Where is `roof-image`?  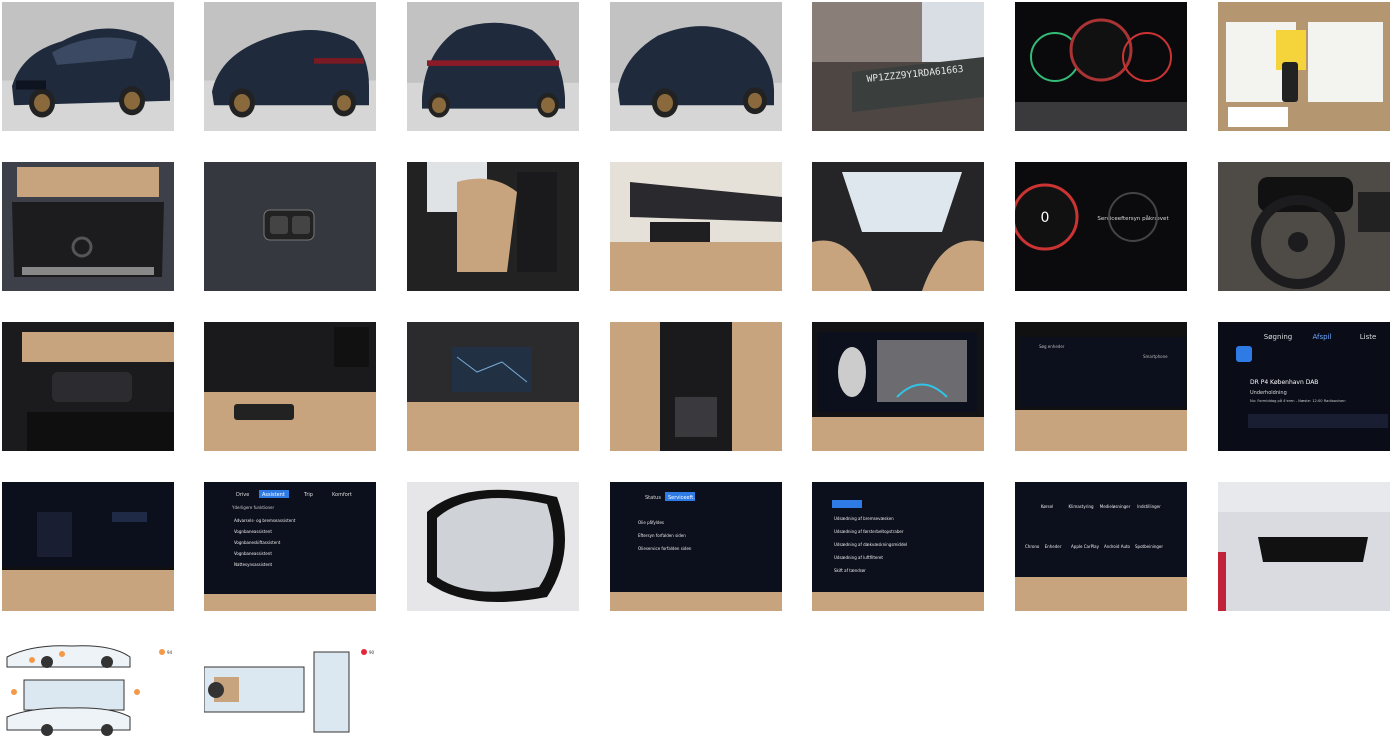 roof-image is located at coordinates (898, 226).